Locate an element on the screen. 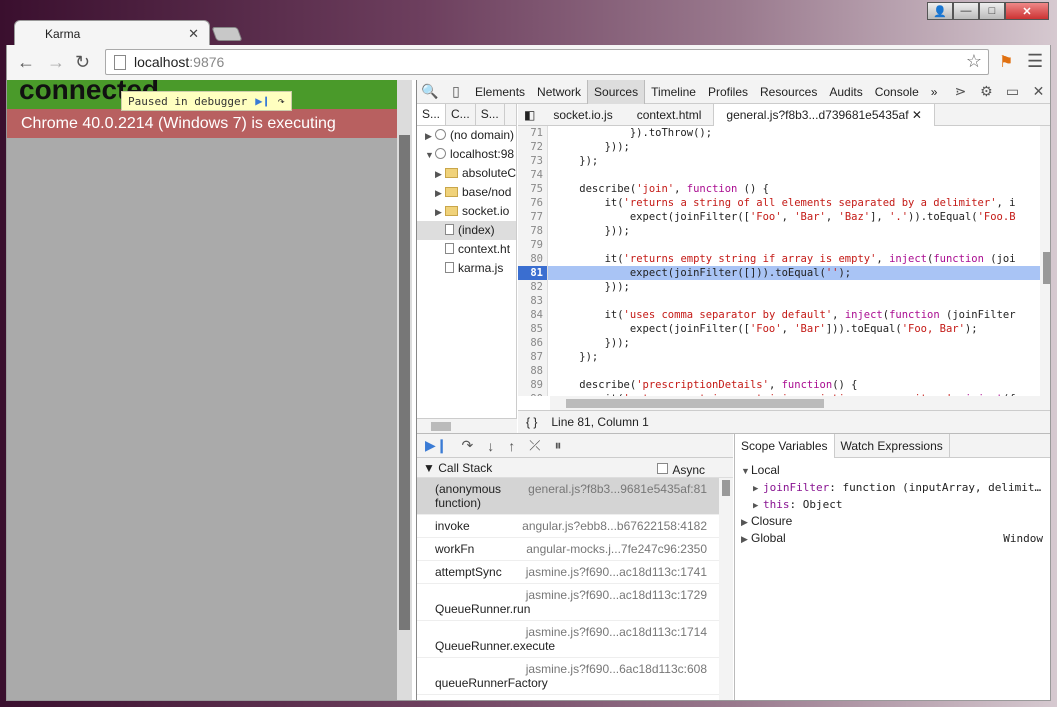 This screenshot has height=707, width=1057. line-number: 86 is located at coordinates (533, 343).